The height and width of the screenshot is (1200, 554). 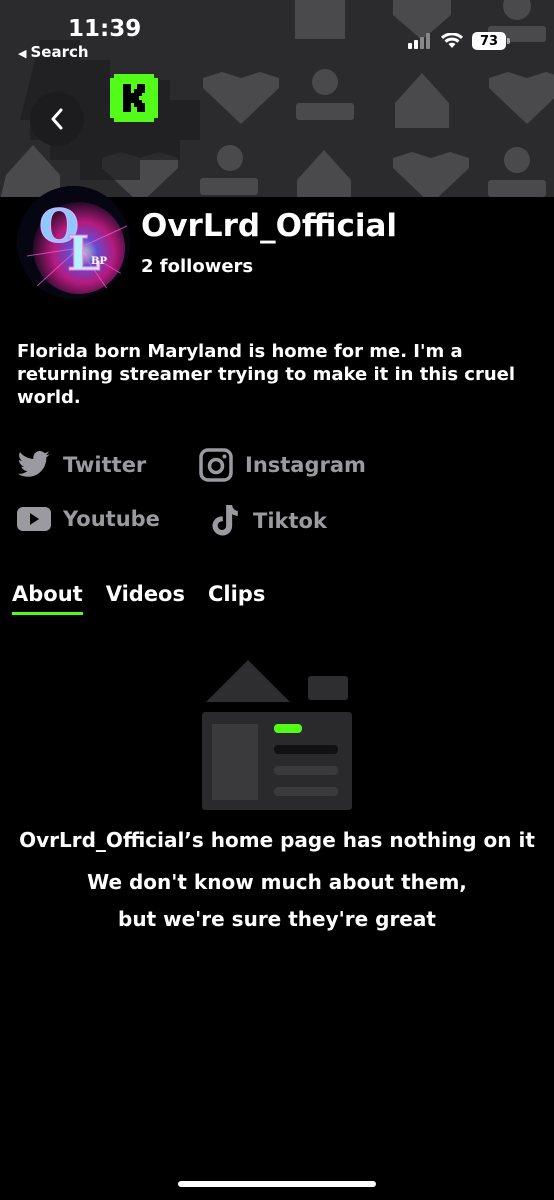 What do you see at coordinates (145, 598) in the screenshot?
I see `tab-videos: Videos` at bounding box center [145, 598].